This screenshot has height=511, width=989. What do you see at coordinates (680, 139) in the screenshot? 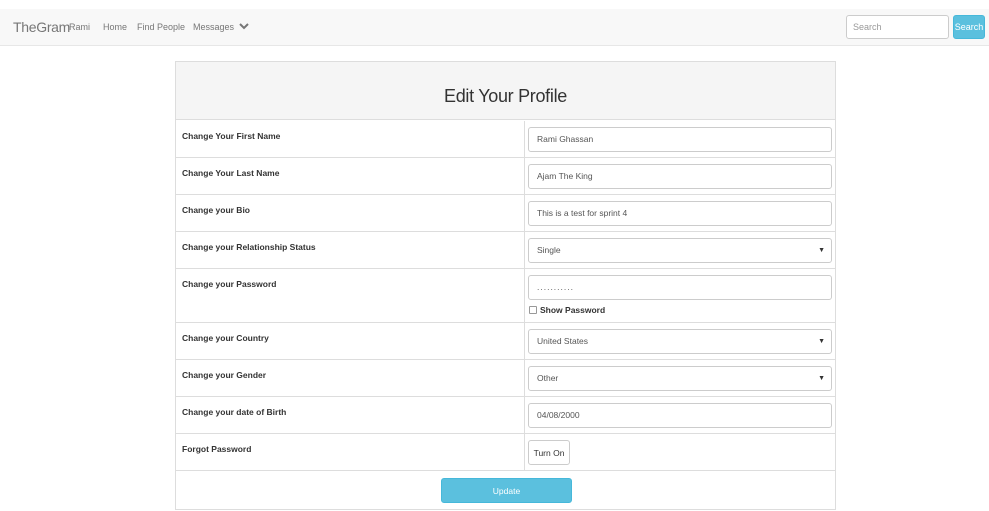
I see `first-name-field: Rami Ghassan` at bounding box center [680, 139].